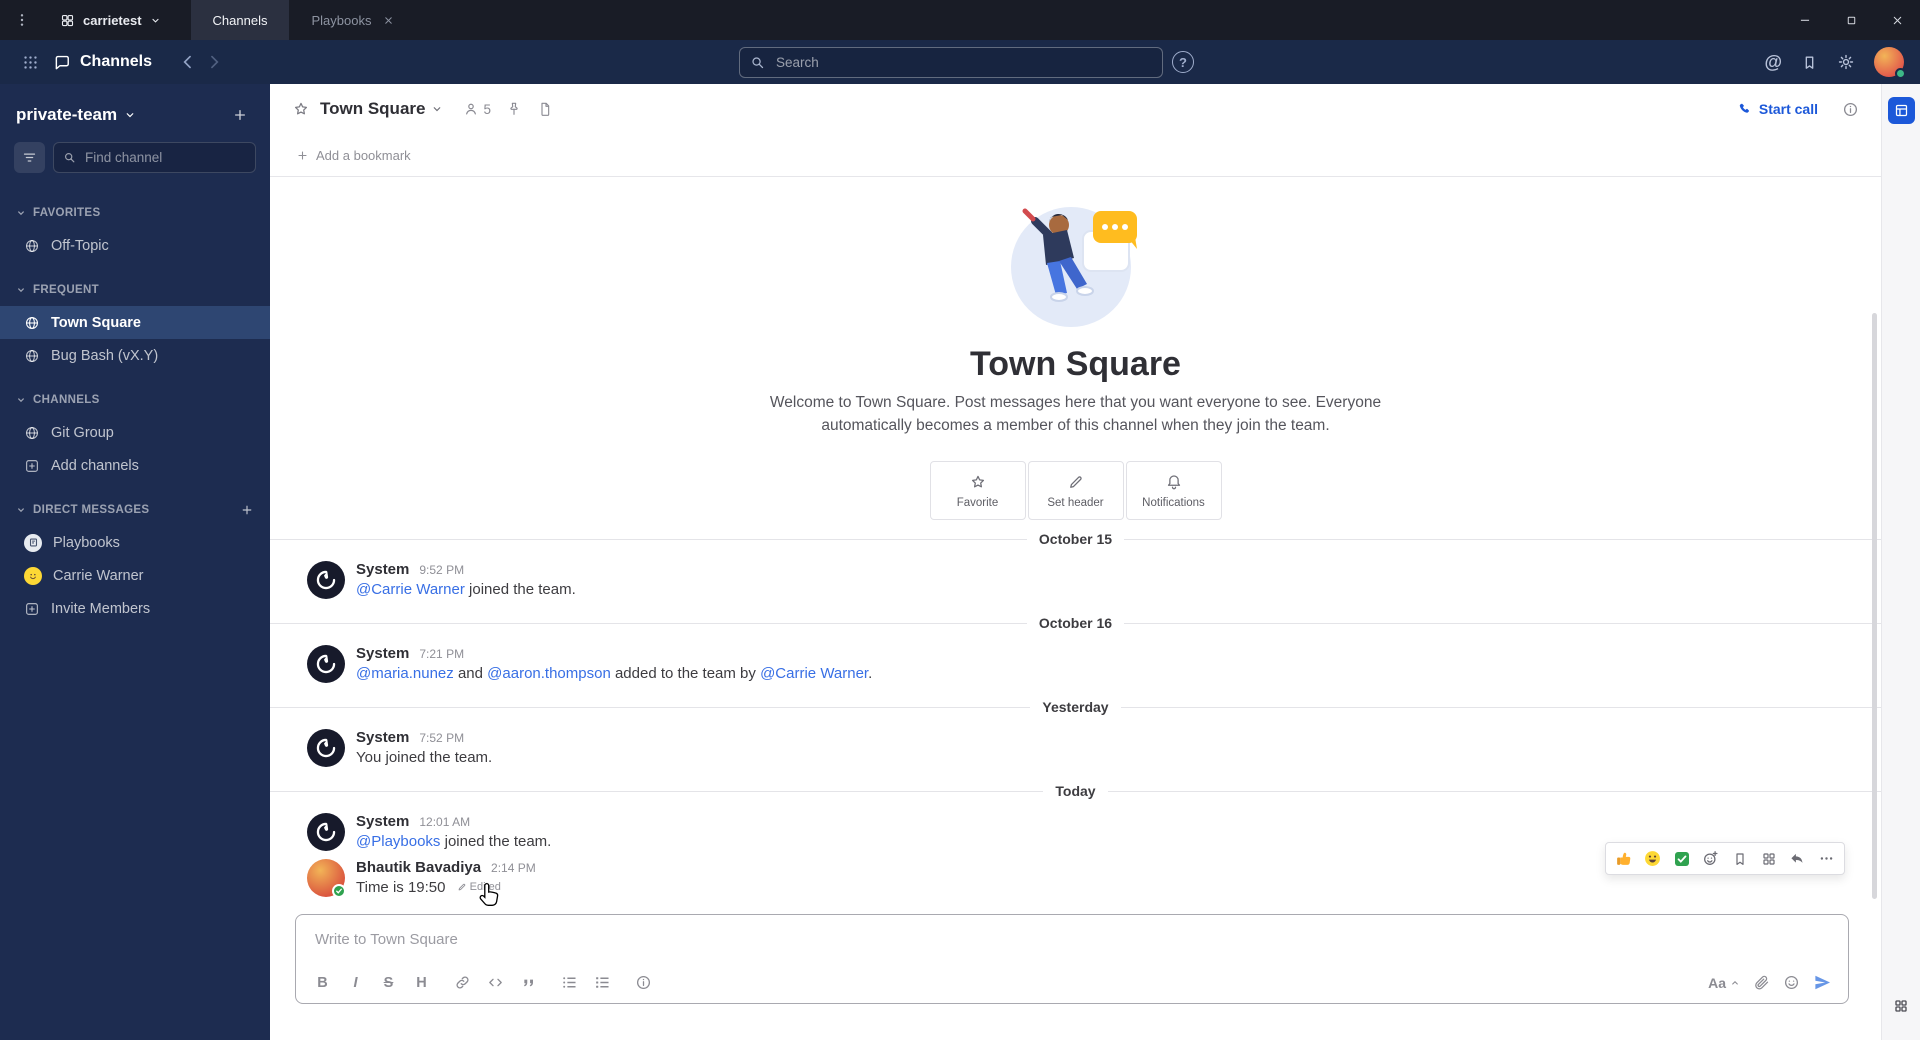 The height and width of the screenshot is (1040, 1920). Describe the element at coordinates (135, 432) in the screenshot. I see `sidebar-item-git-group: Git Group` at that location.